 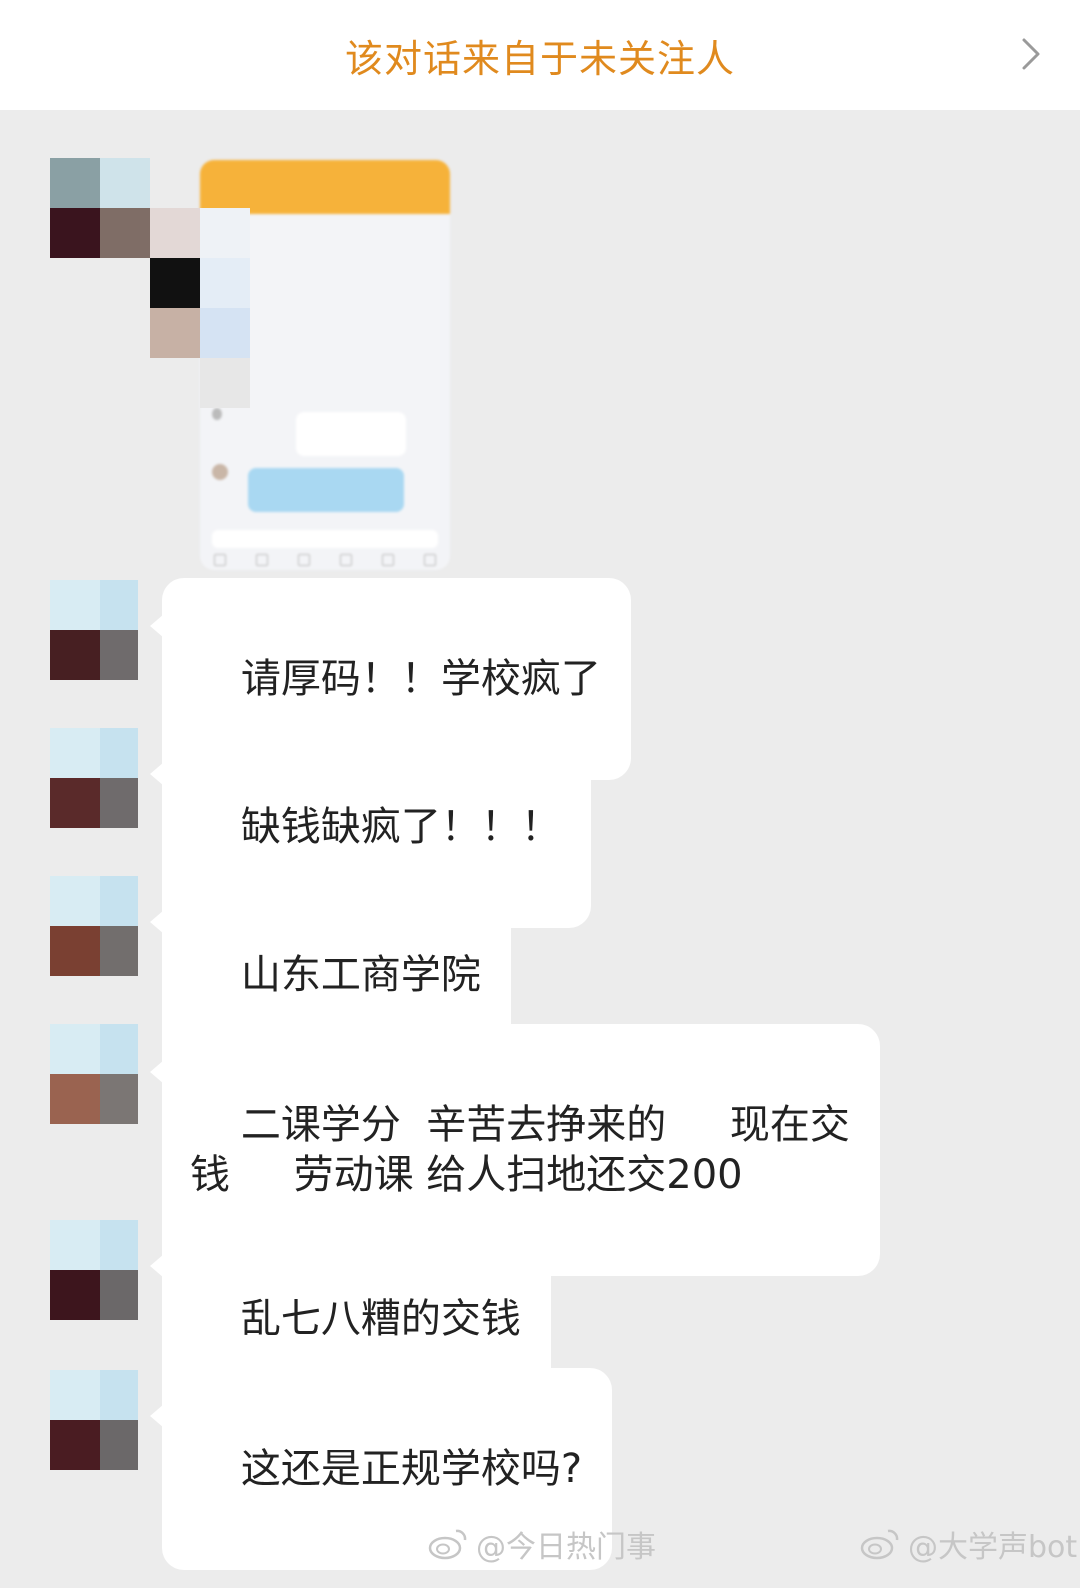 I want to click on message-text: 这还是正规学校吗?, so click(x=411, y=1469).